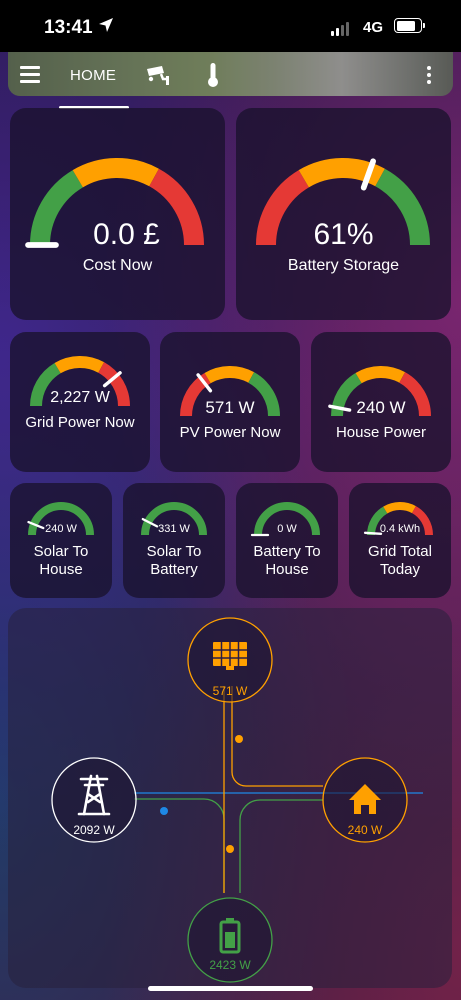  What do you see at coordinates (174, 560) in the screenshot?
I see `gauge-label: Solar To Battery` at bounding box center [174, 560].